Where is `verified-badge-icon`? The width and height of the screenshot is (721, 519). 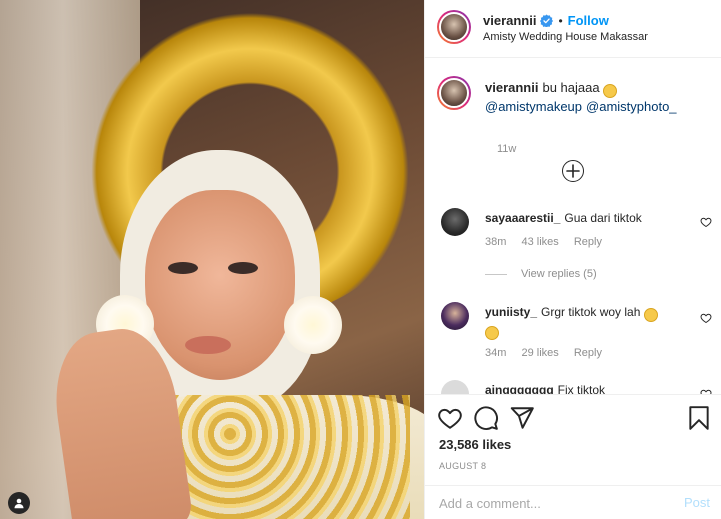
verified-badge-icon is located at coordinates (547, 20).